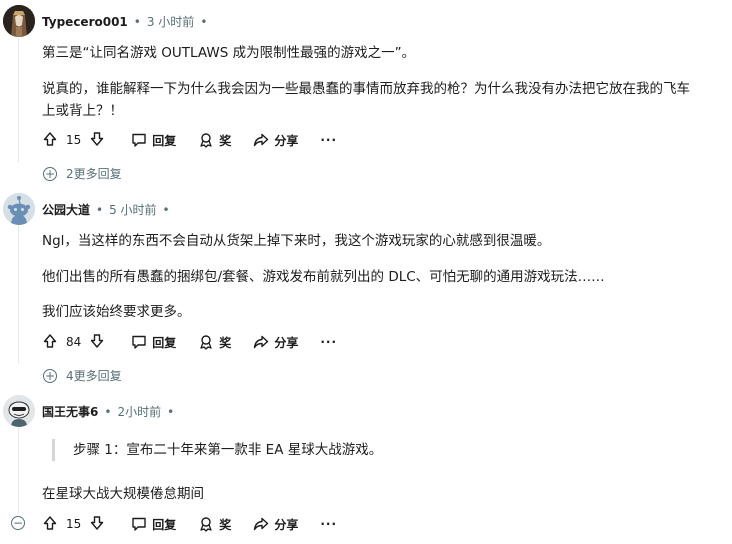 This screenshot has height=544, width=732. Describe the element at coordinates (116, 312) in the screenshot. I see `comment-text: 我们应该始终要求更多。` at that location.